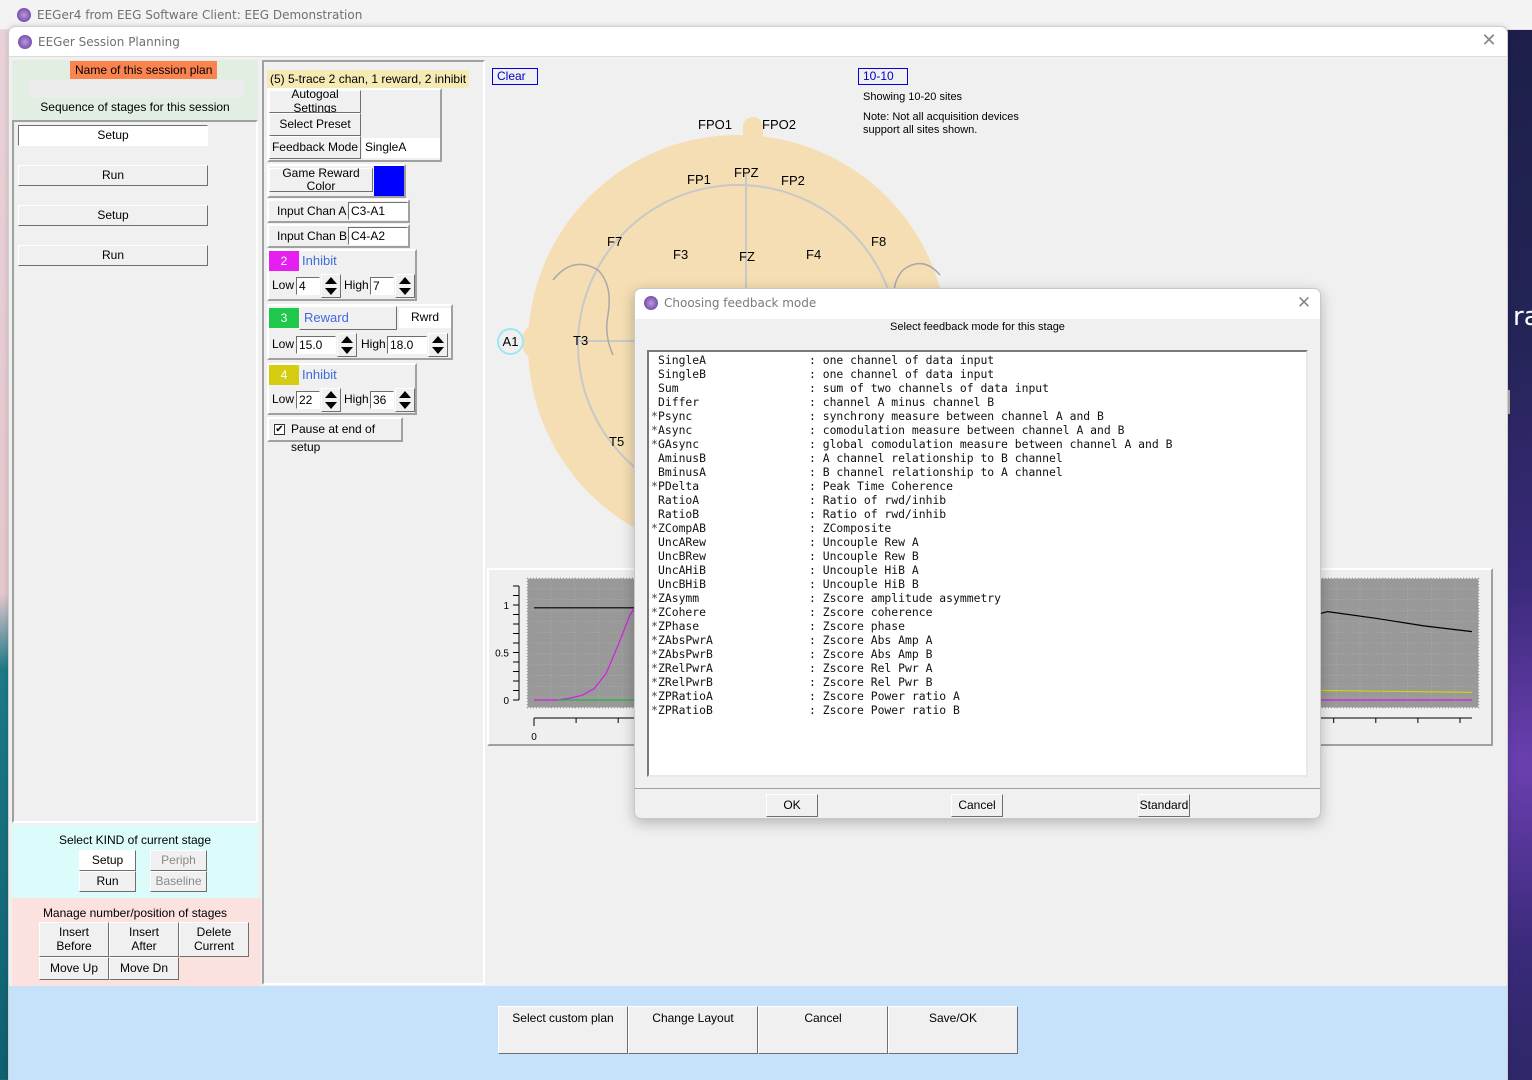  Describe the element at coordinates (405, 286) in the screenshot. I see `band-2-high-spinner` at that location.